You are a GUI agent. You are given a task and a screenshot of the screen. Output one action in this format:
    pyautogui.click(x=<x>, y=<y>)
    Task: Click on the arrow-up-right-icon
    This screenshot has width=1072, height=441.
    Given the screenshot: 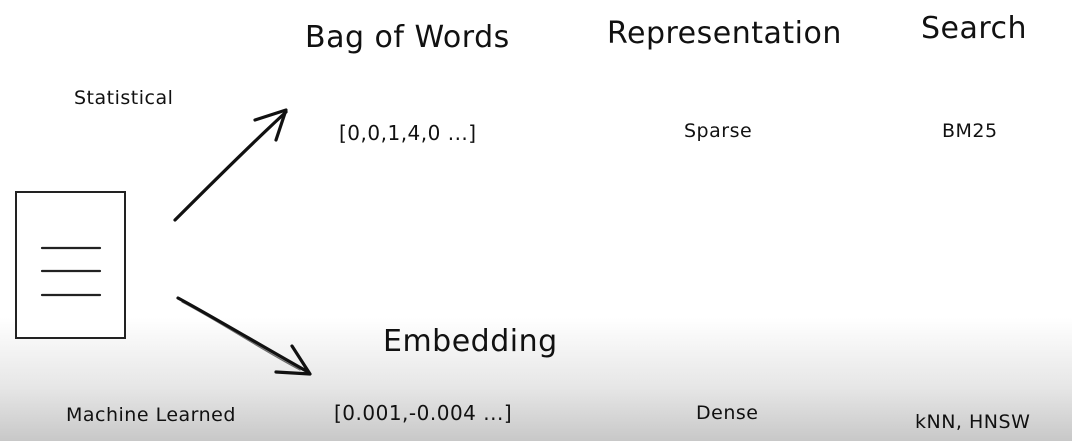 What is the action you would take?
    pyautogui.click(x=230, y=165)
    